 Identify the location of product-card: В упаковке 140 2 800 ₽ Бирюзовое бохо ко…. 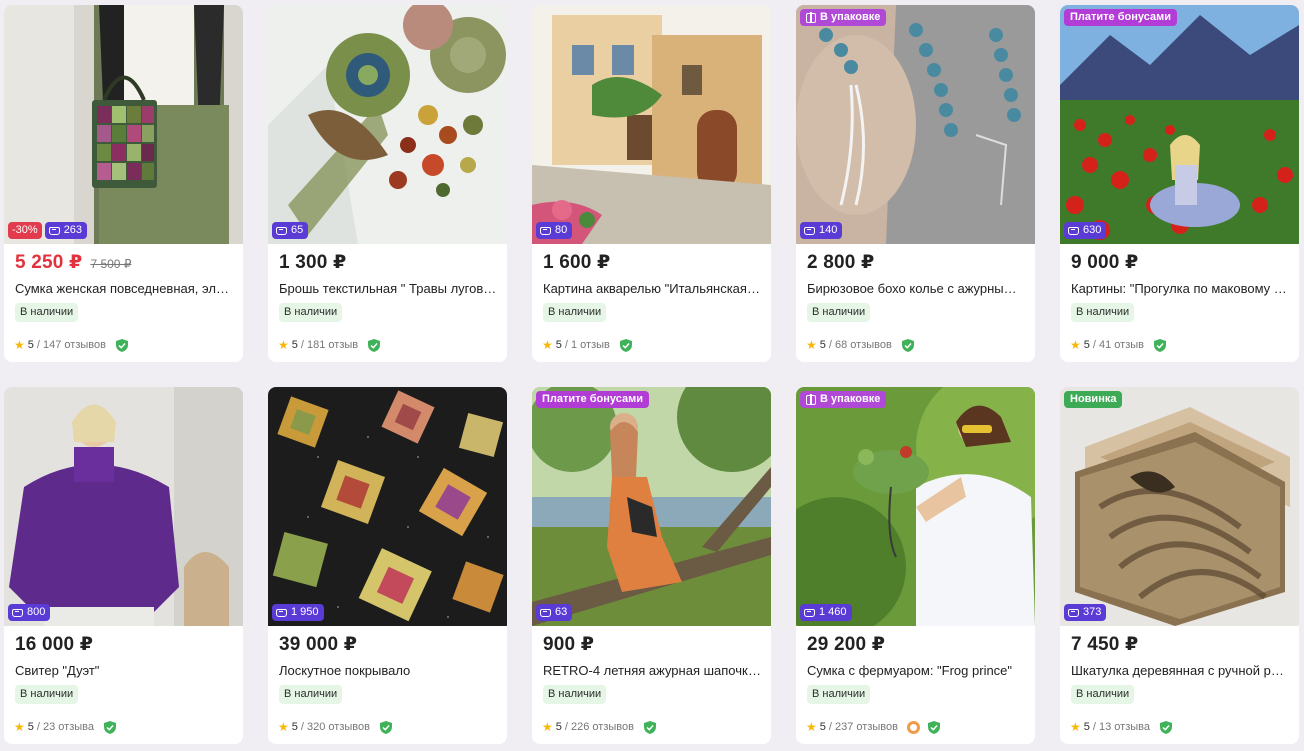
(915, 183).